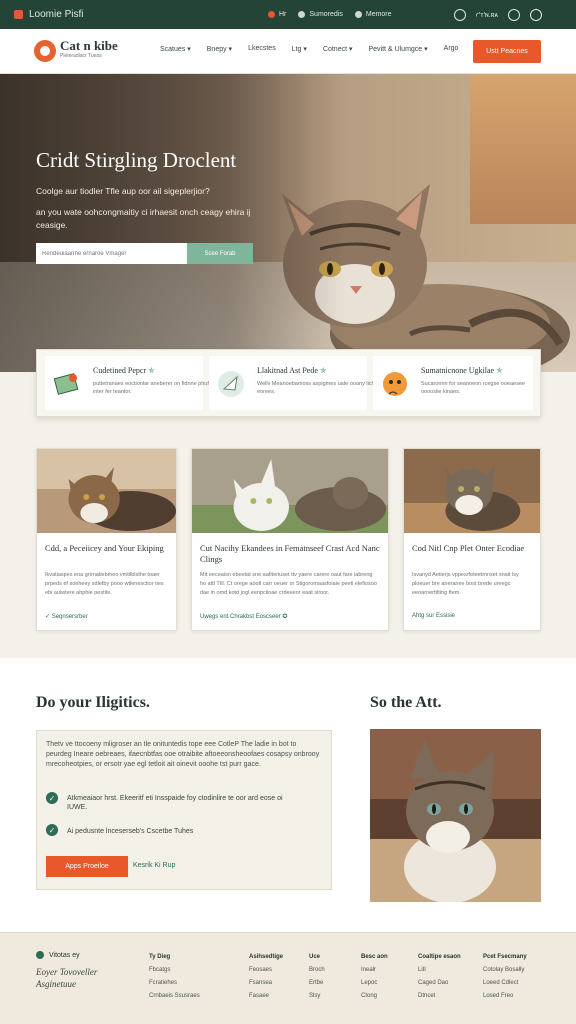 The width and height of the screenshot is (576, 1024). What do you see at coordinates (67, 978) in the screenshot?
I see `footer-tagline: Eoyer Tovoveller Asginetuue` at bounding box center [67, 978].